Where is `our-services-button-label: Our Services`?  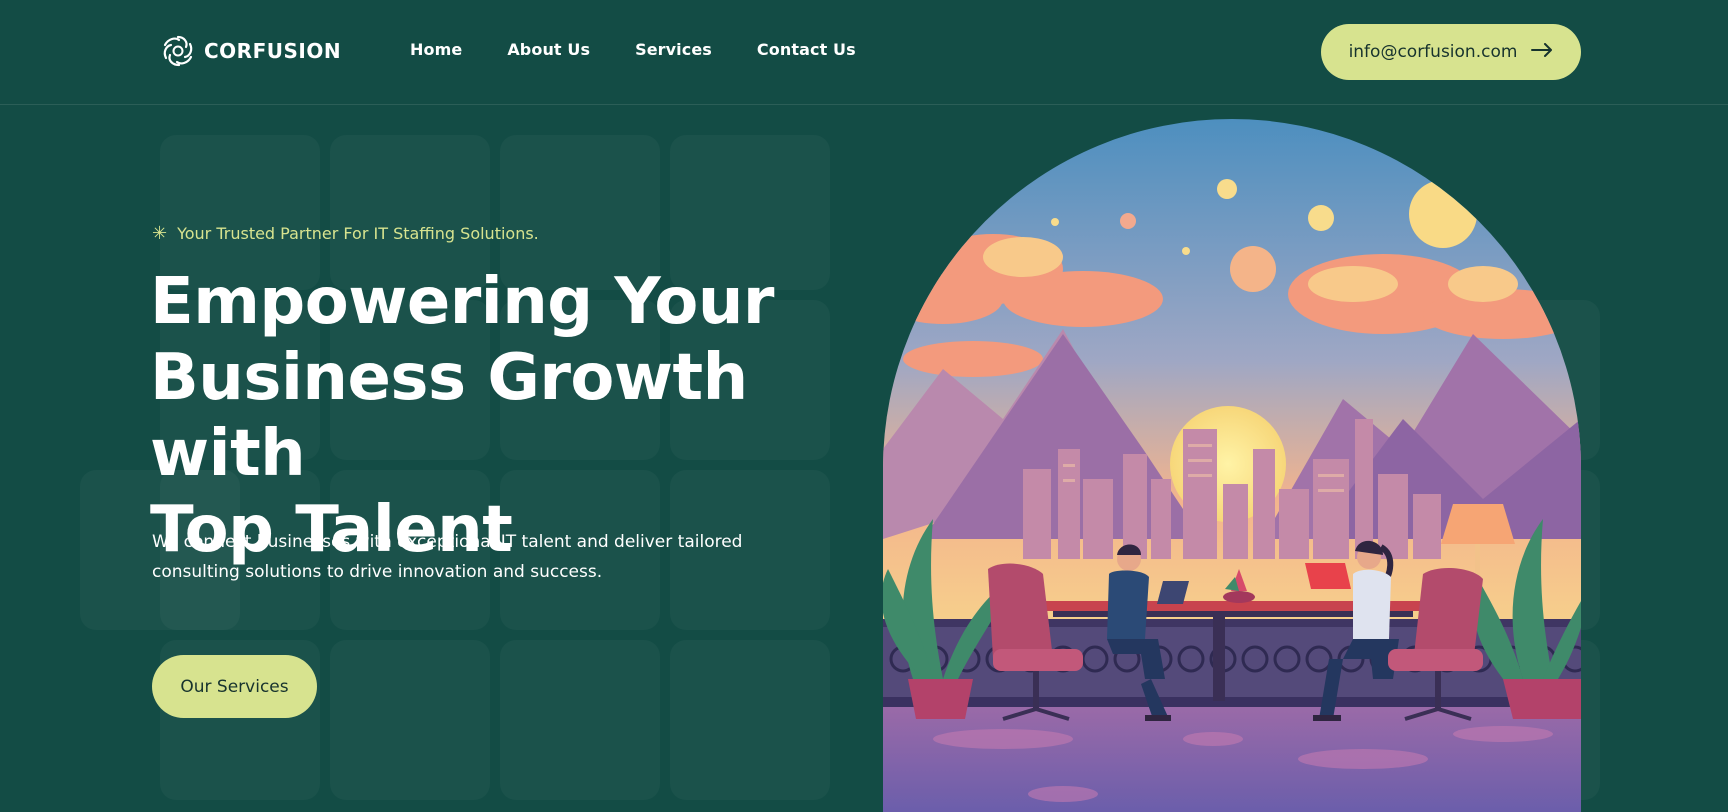
our-services-button-label: Our Services is located at coordinates (234, 686).